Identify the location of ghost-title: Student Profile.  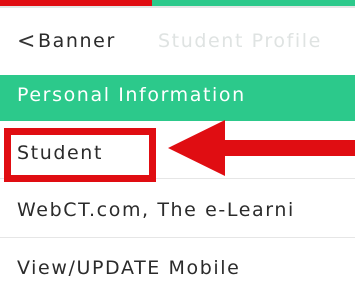
(240, 41).